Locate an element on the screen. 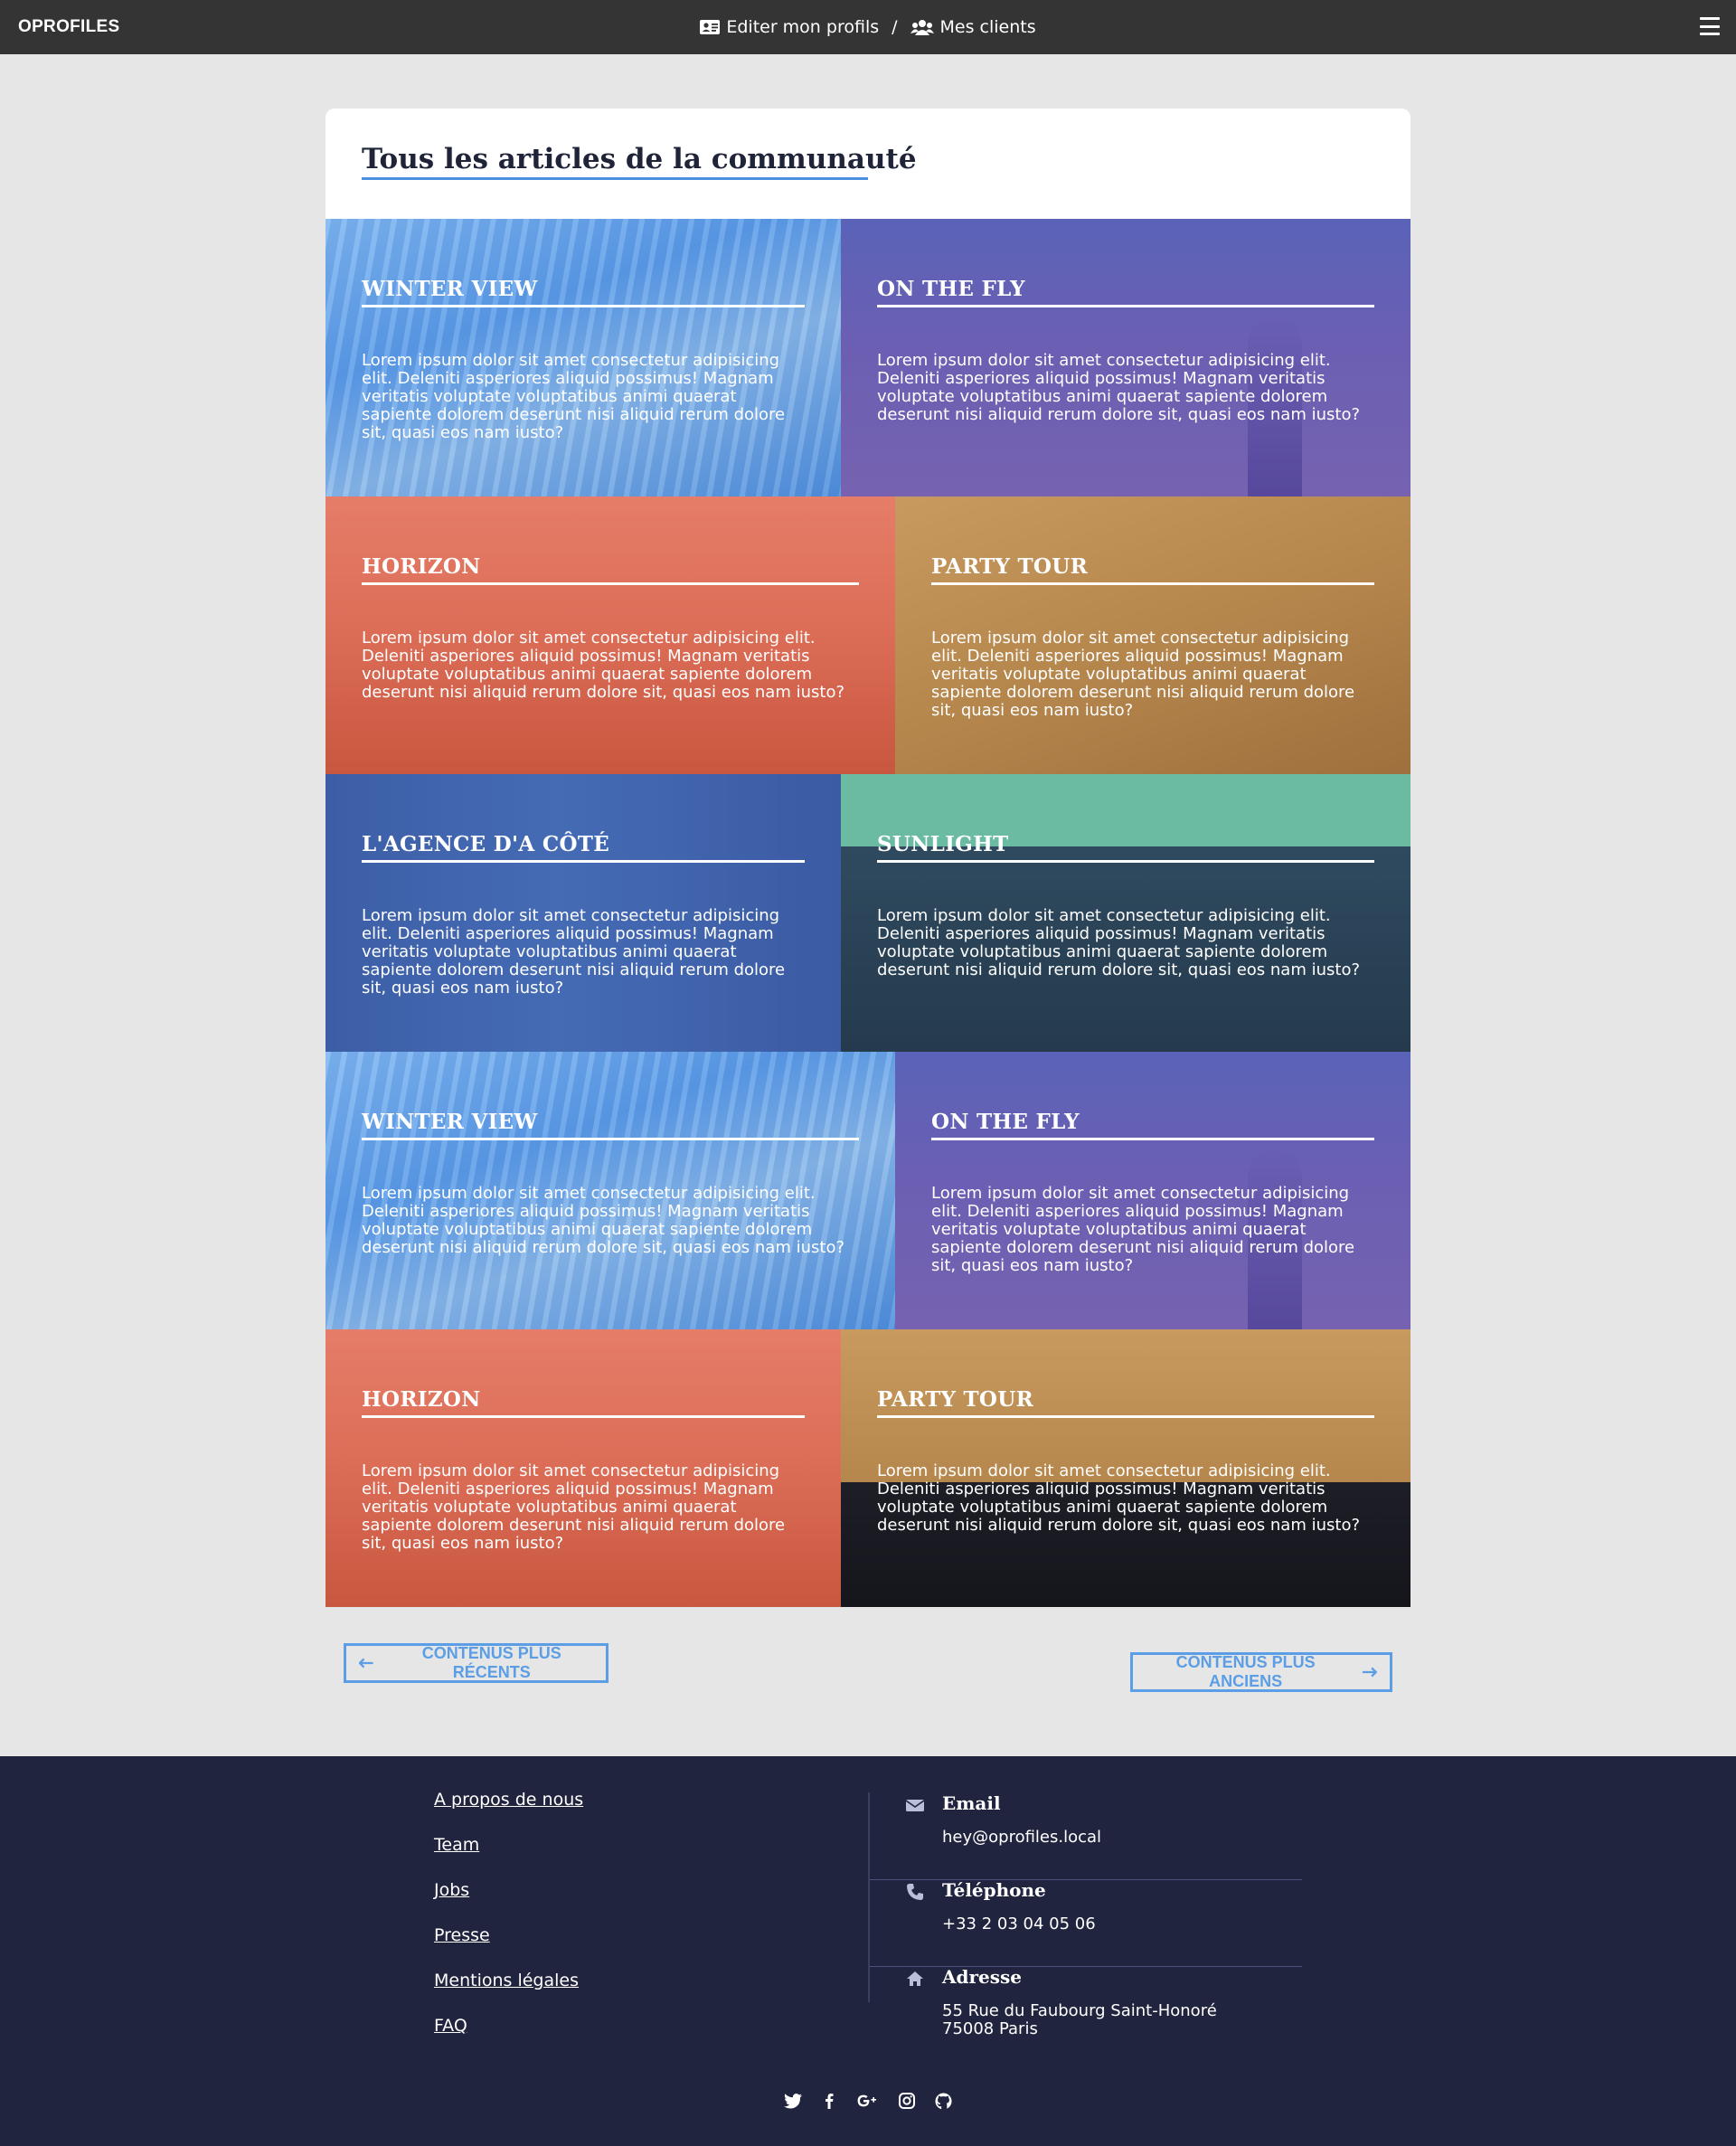  email-value: hey@oprofiles.local is located at coordinates (1022, 1838).